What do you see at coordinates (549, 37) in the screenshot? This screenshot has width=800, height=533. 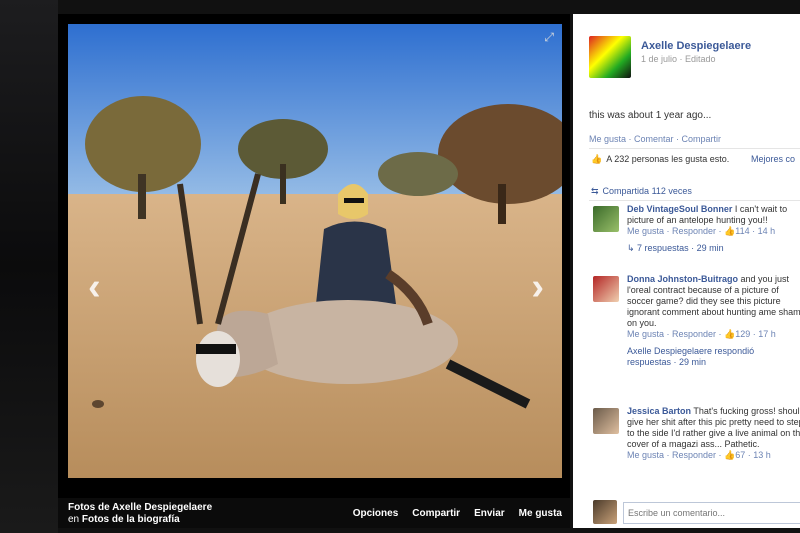 I see `expand-icon: ⤢` at bounding box center [549, 37].